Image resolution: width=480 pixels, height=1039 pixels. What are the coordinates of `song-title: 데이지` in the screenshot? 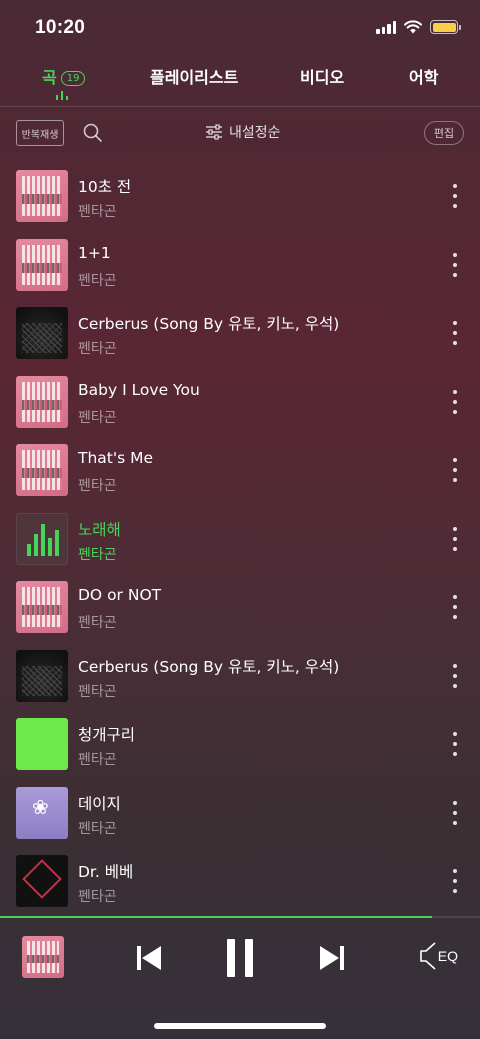 It's located at (99, 803).